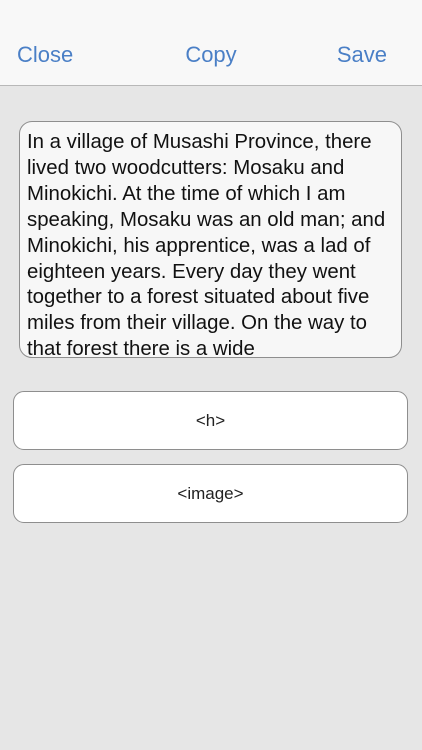 The height and width of the screenshot is (750, 422). I want to click on insert-image-button: <image>, so click(210, 493).